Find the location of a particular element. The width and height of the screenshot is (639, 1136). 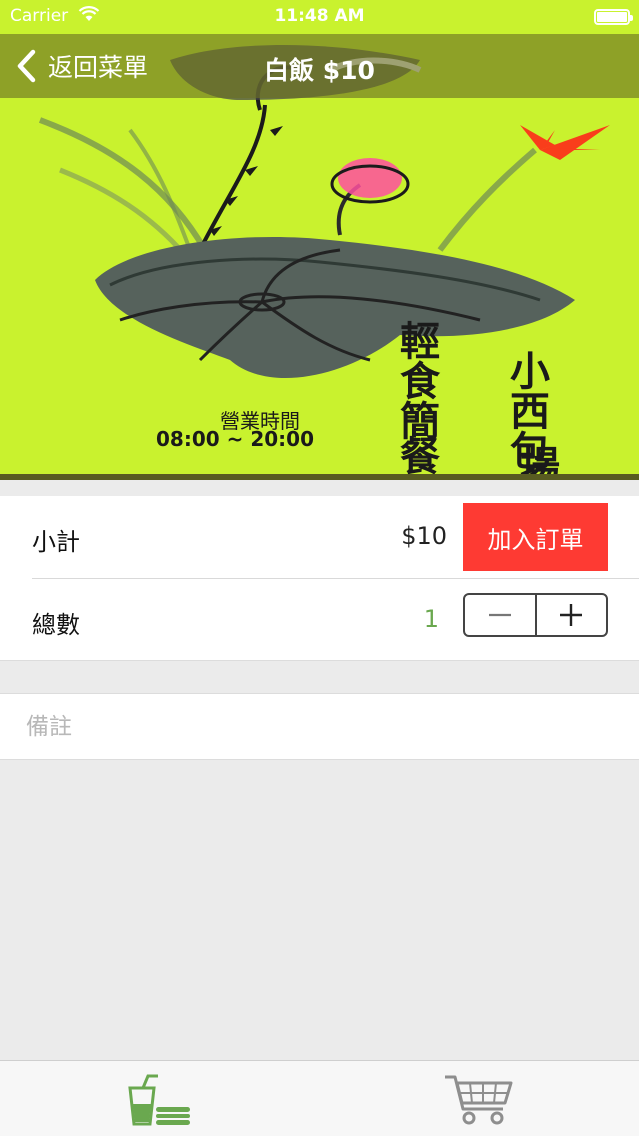

subtotal-label: 小計 is located at coordinates (56, 542).